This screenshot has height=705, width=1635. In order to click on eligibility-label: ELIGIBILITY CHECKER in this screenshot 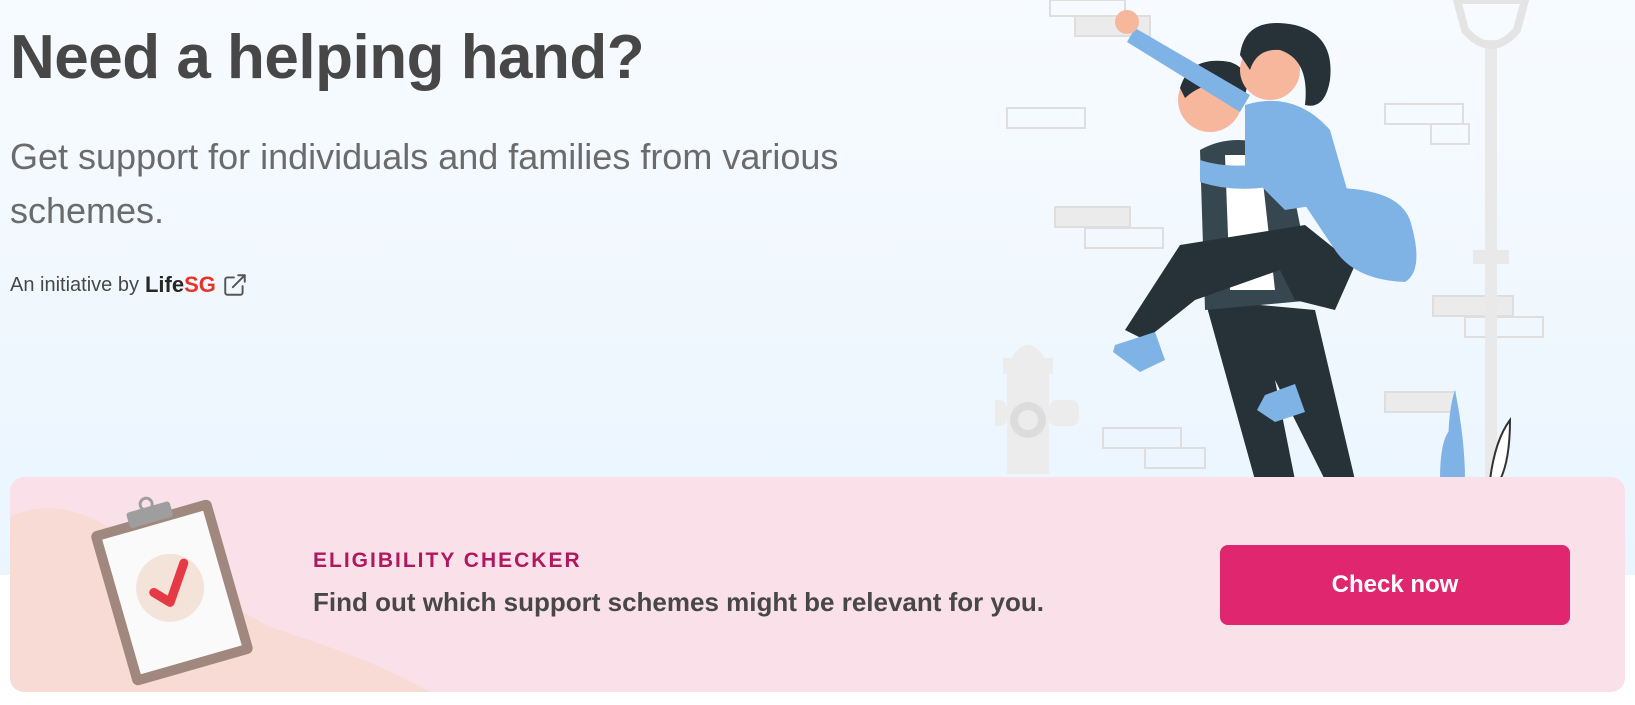, I will do `click(447, 560)`.